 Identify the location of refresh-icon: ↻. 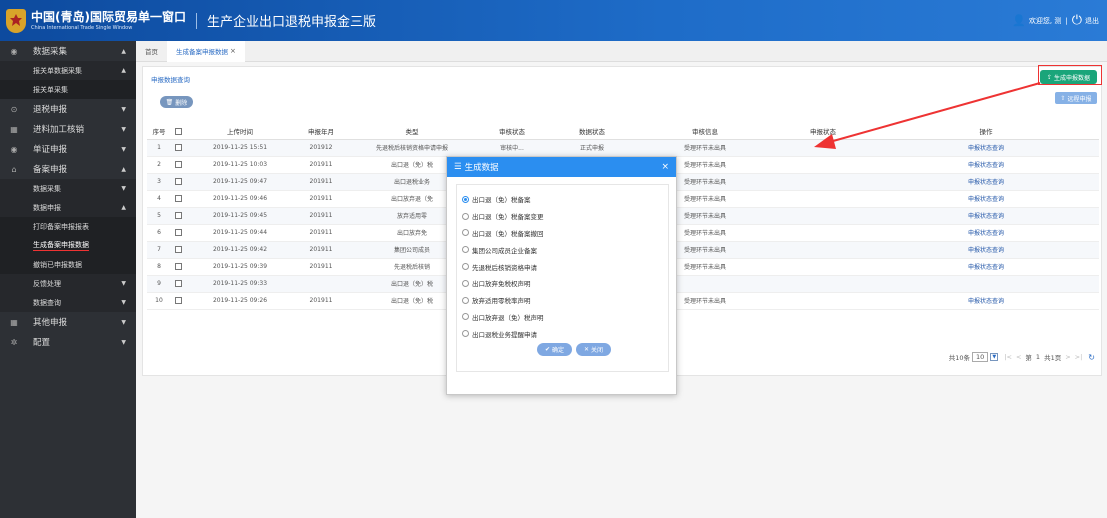
(1091, 357).